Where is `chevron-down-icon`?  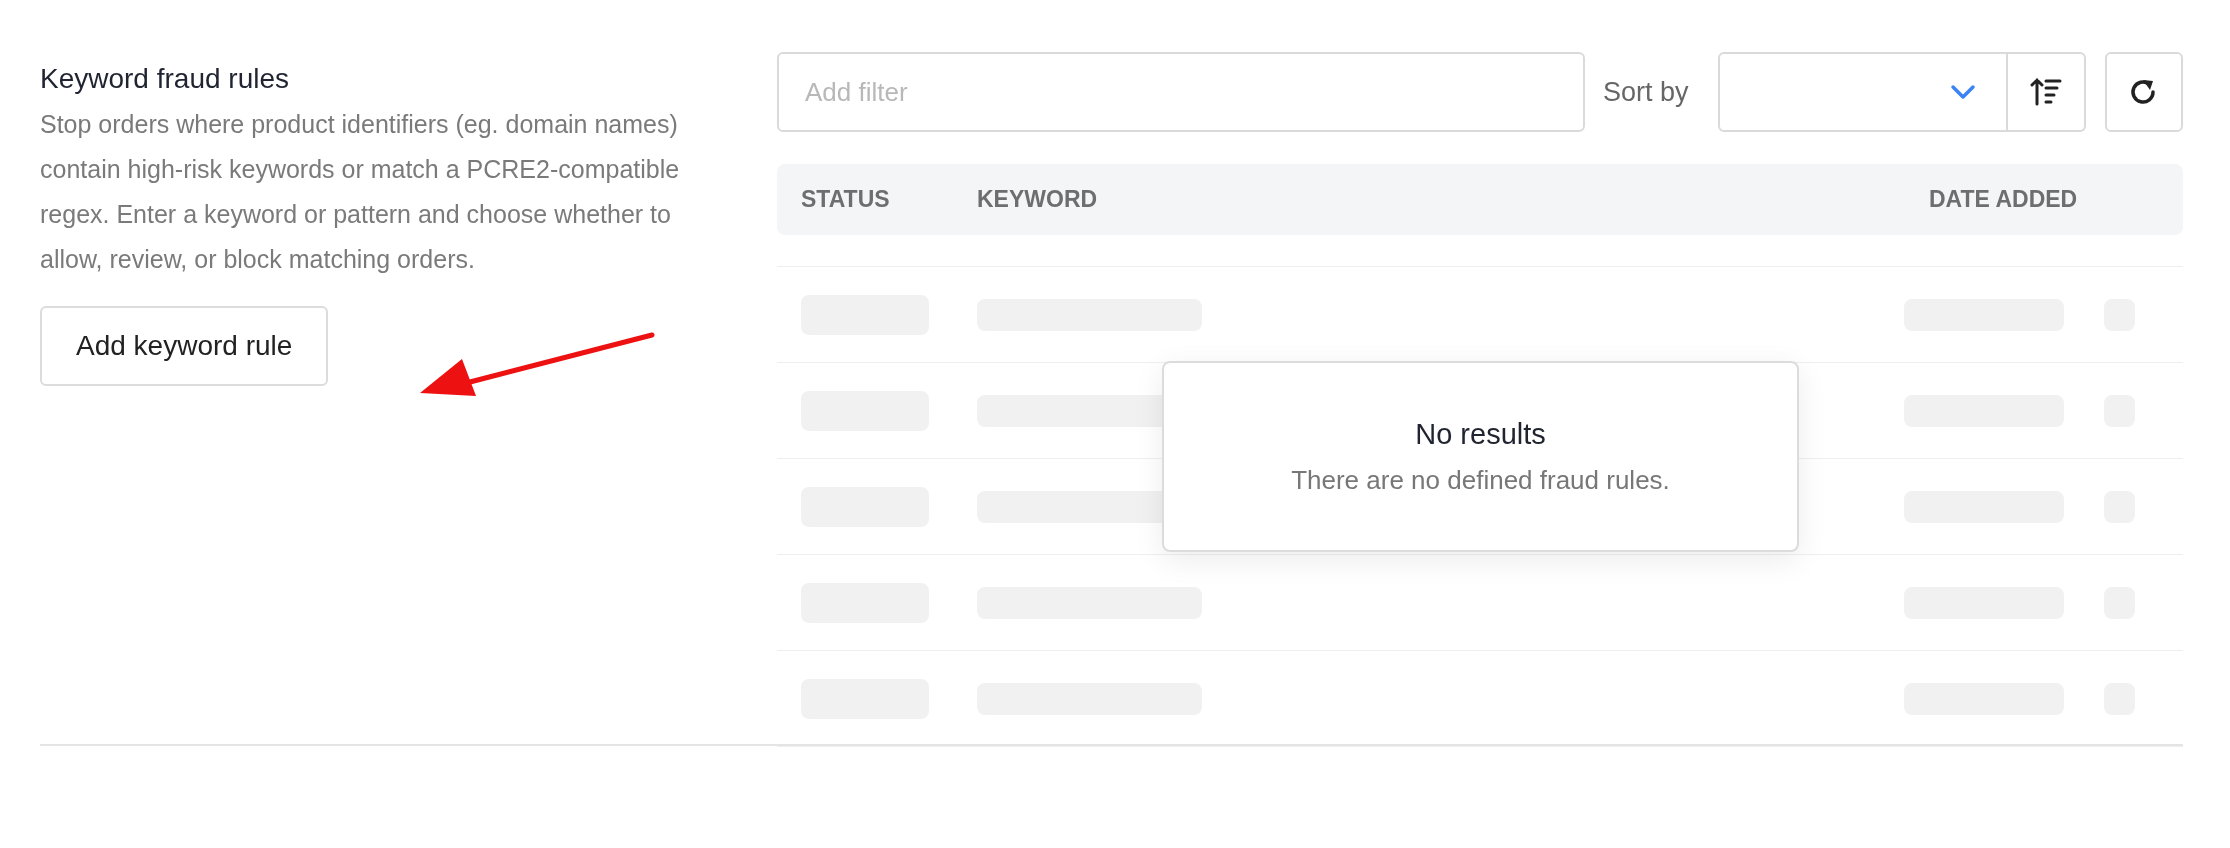 chevron-down-icon is located at coordinates (1963, 92).